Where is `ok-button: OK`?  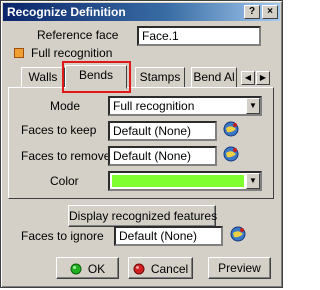
ok-button: OK is located at coordinates (87, 268).